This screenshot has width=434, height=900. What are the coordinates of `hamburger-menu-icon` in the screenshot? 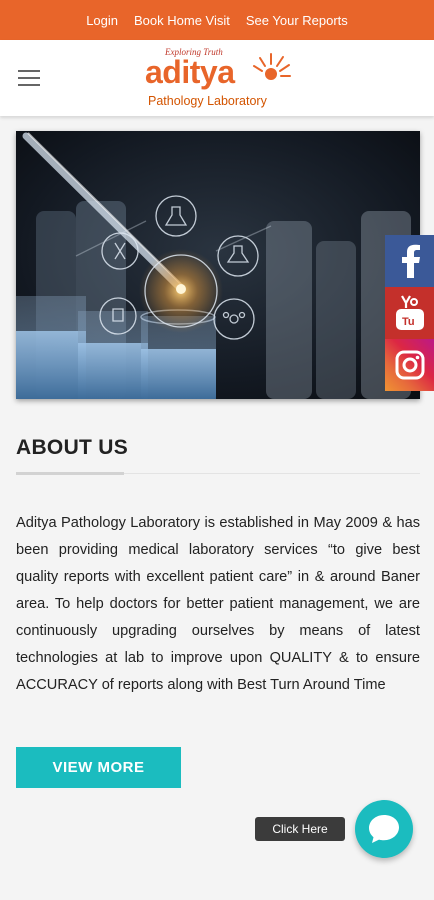 It's located at (29, 78).